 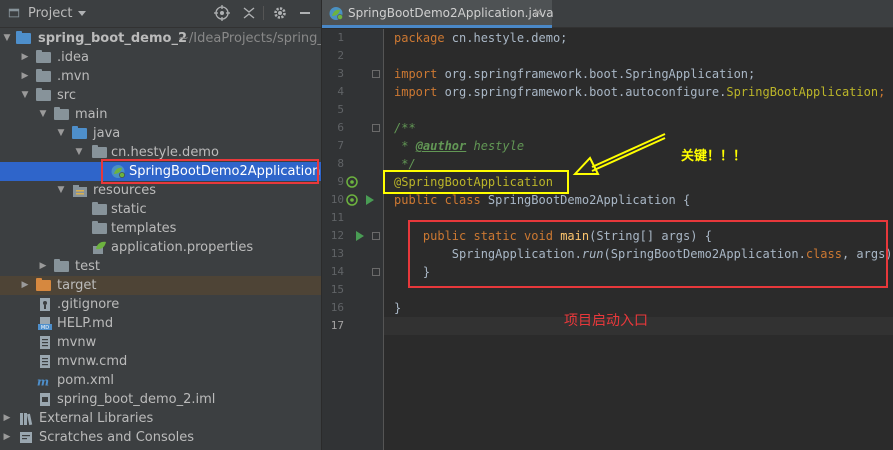 What do you see at coordinates (85, 323) in the screenshot?
I see `tree-item-label: HELP.md` at bounding box center [85, 323].